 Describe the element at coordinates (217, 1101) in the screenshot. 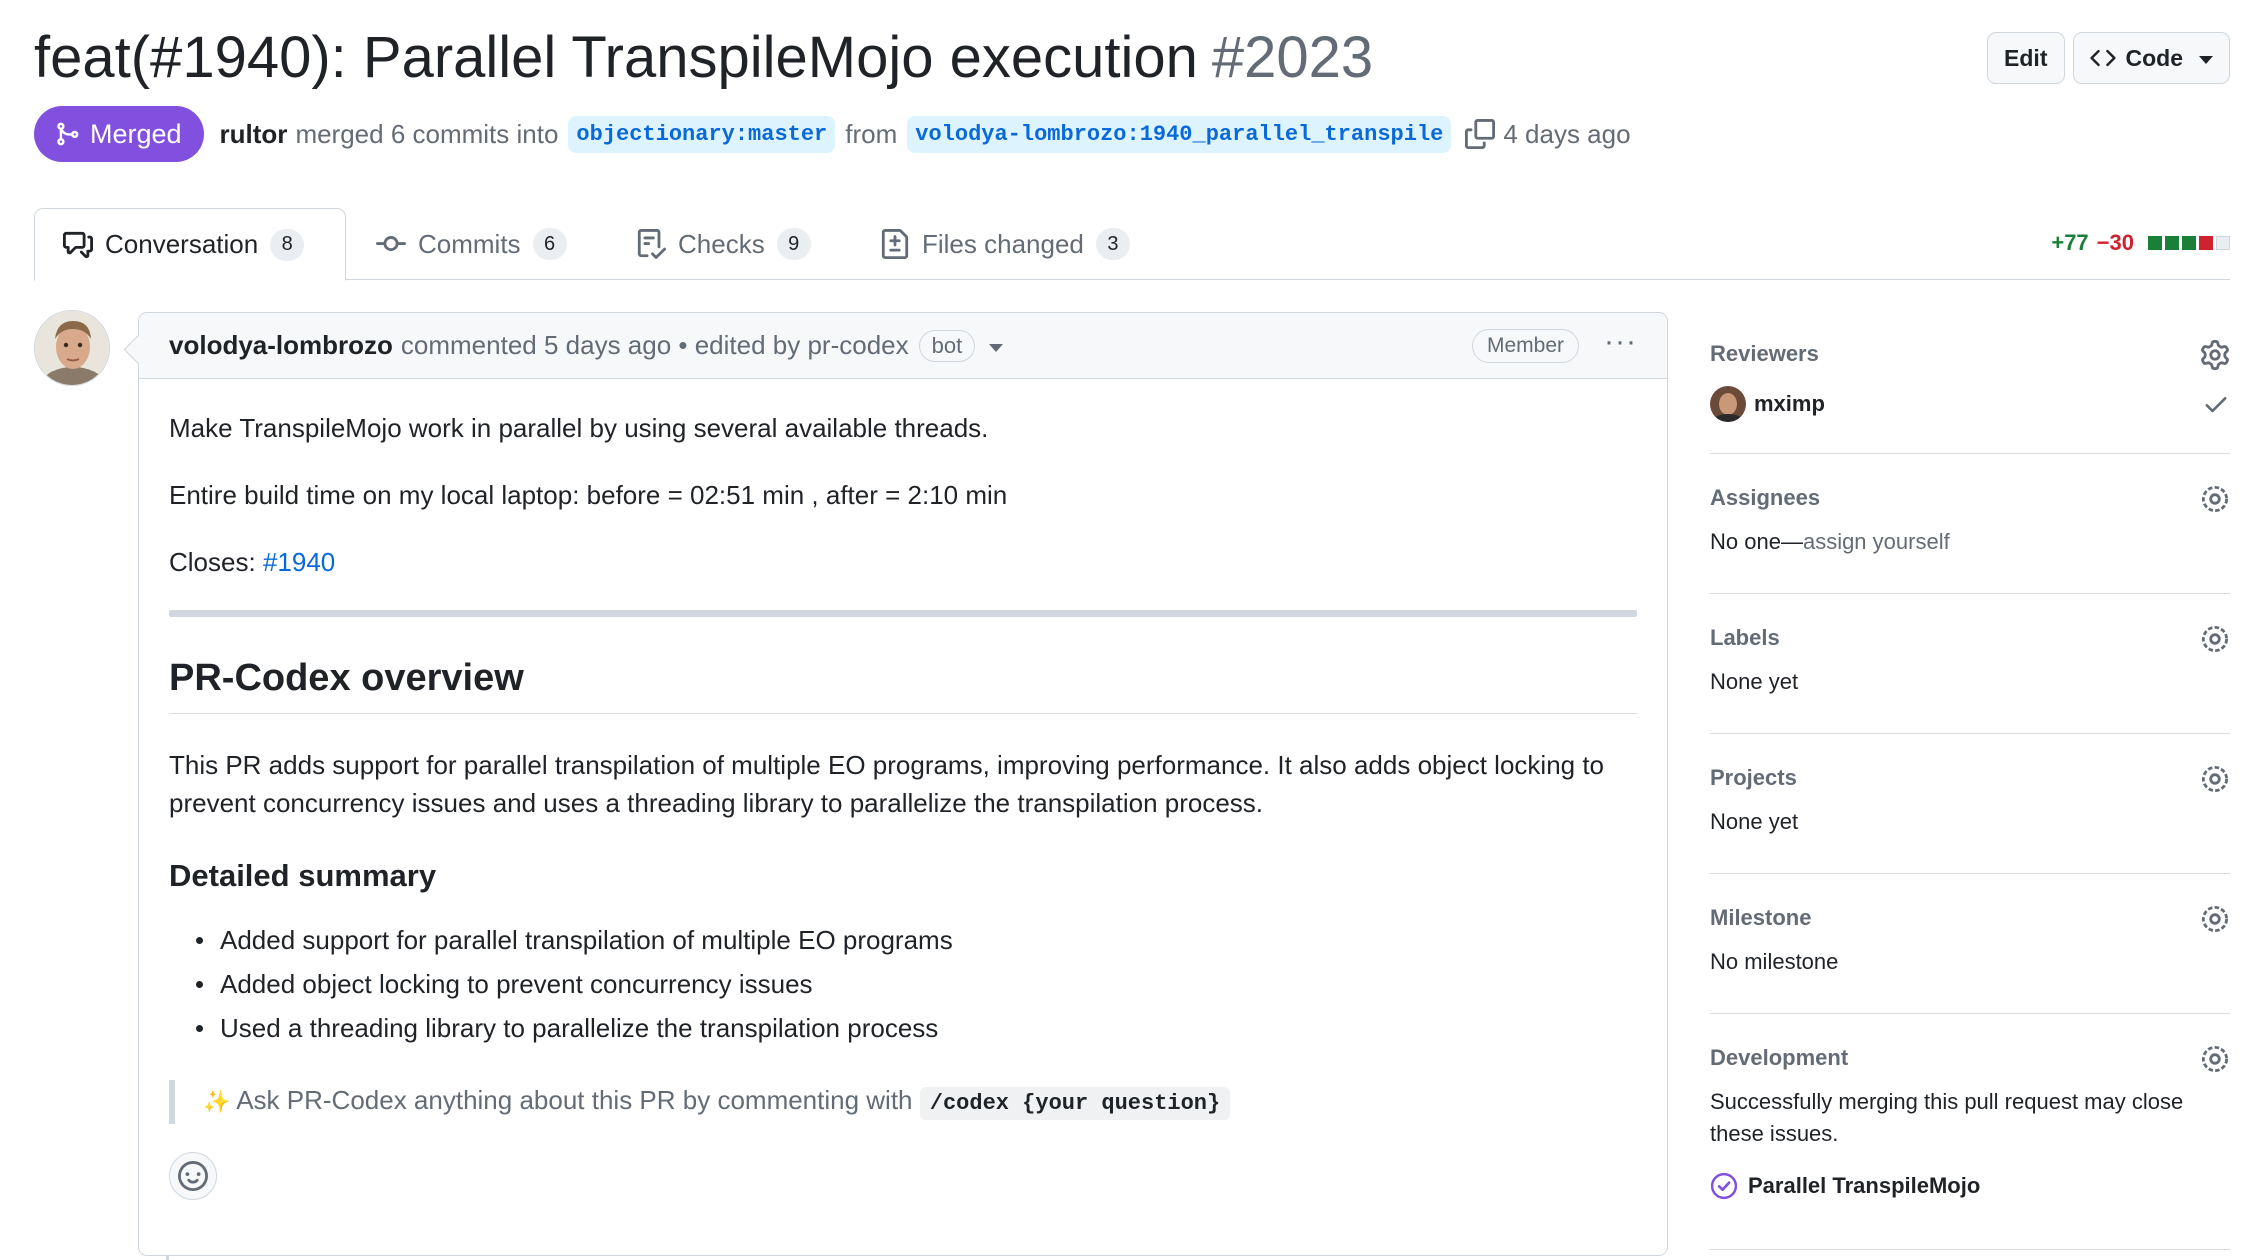

I see `sparkles-icon: ✨` at that location.